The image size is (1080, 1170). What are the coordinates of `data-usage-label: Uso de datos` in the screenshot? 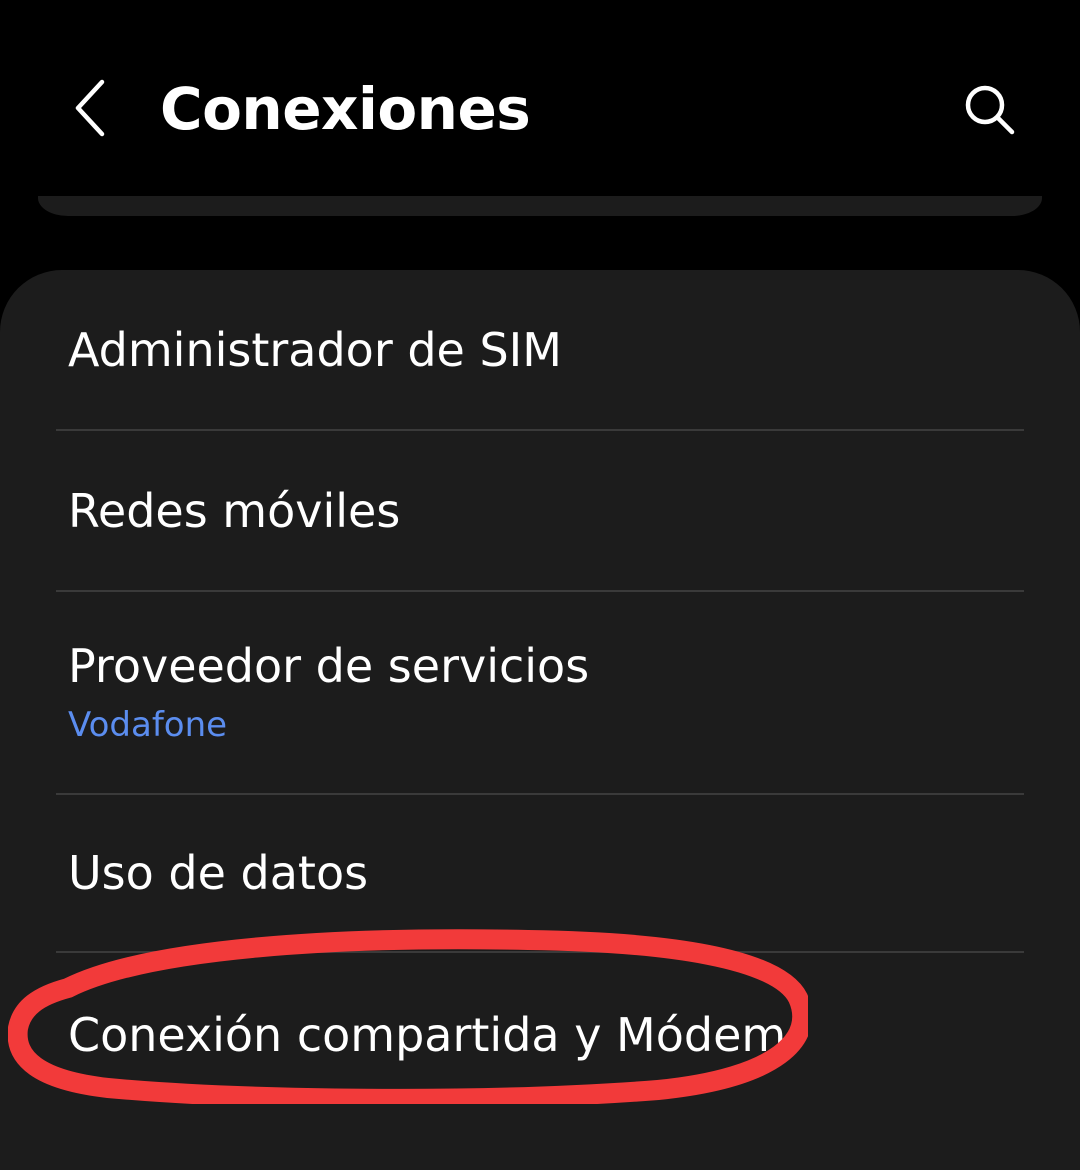 It's located at (218, 873).